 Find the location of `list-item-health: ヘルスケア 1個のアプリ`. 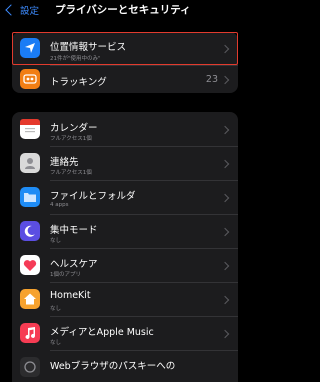

list-item-health: ヘルスケア 1個のアプリ is located at coordinates (125, 265).